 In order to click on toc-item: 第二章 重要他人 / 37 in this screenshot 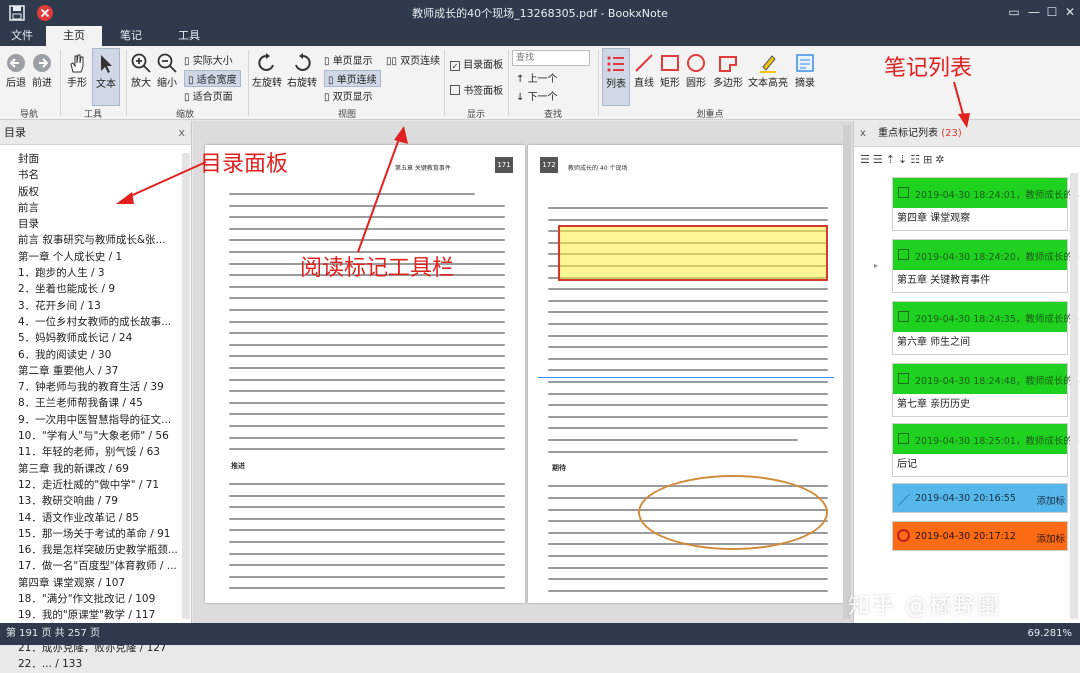, I will do `click(95, 371)`.